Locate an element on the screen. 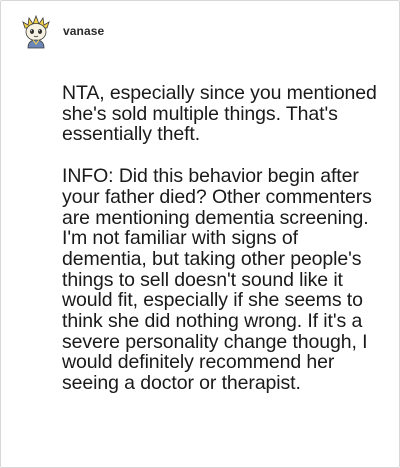  author-username: vanase is located at coordinates (83, 31).